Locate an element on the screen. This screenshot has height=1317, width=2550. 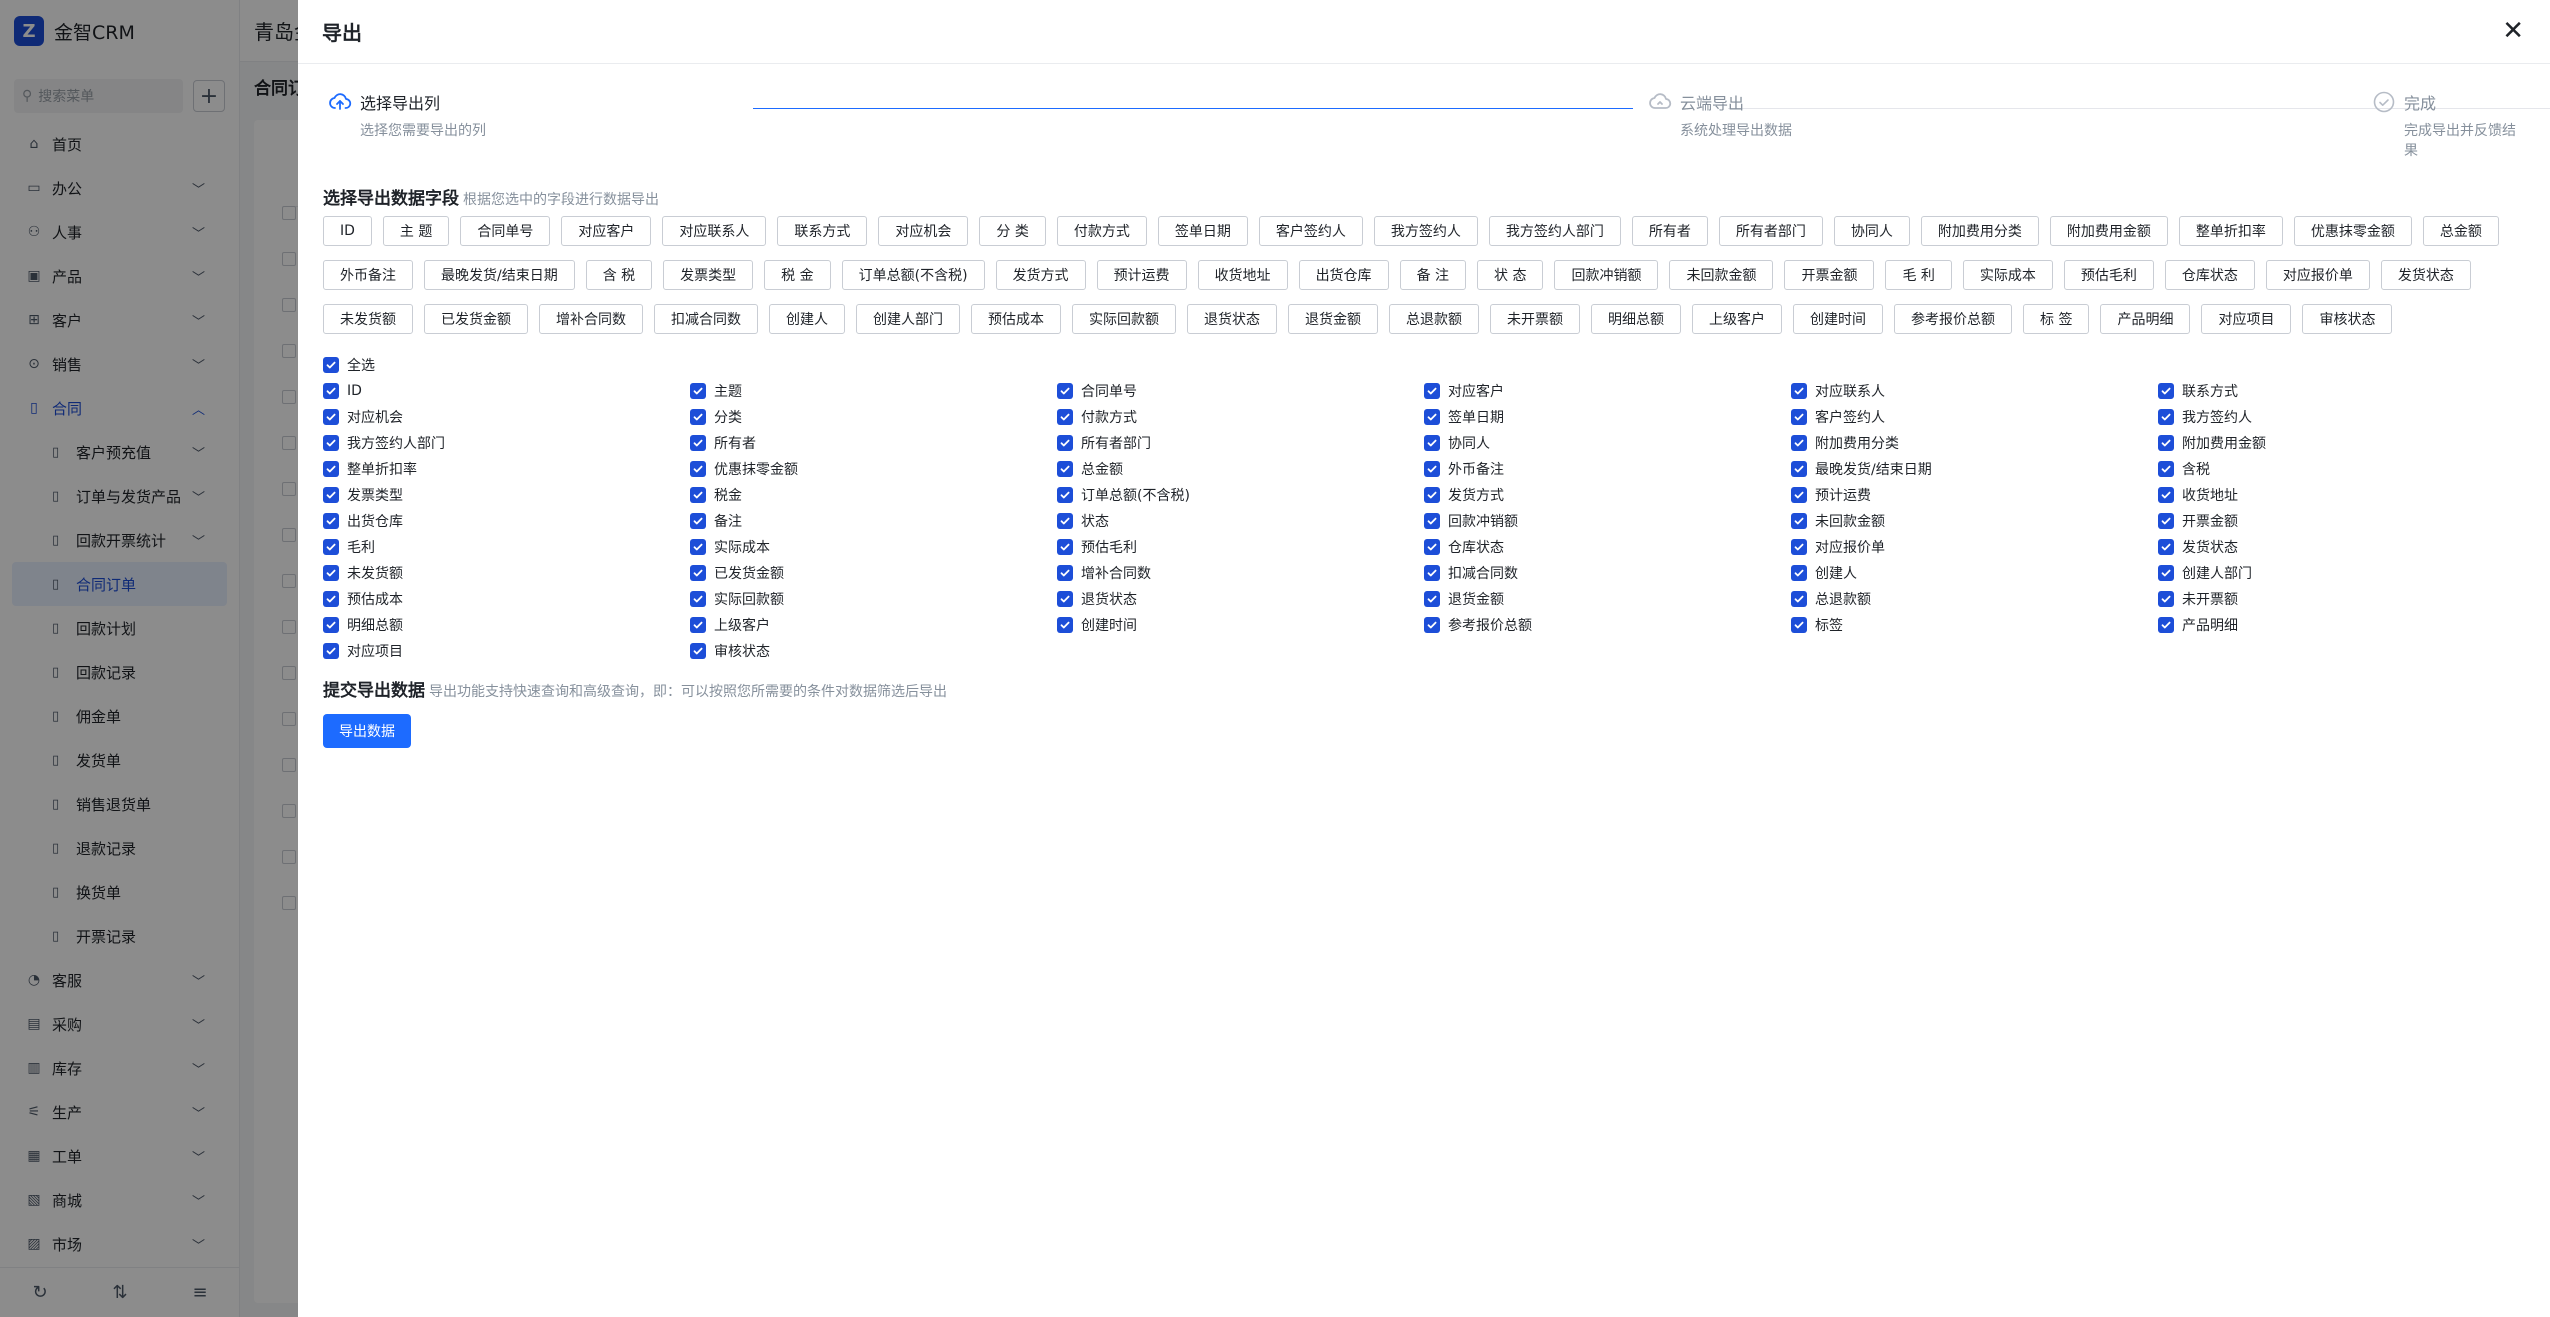
field-chip: 合同单号 is located at coordinates (505, 231).